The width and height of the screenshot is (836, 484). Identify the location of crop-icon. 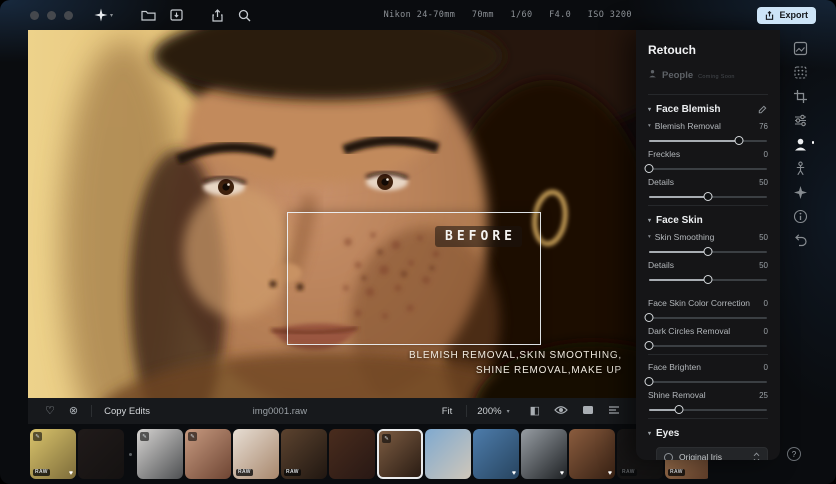
(800, 96).